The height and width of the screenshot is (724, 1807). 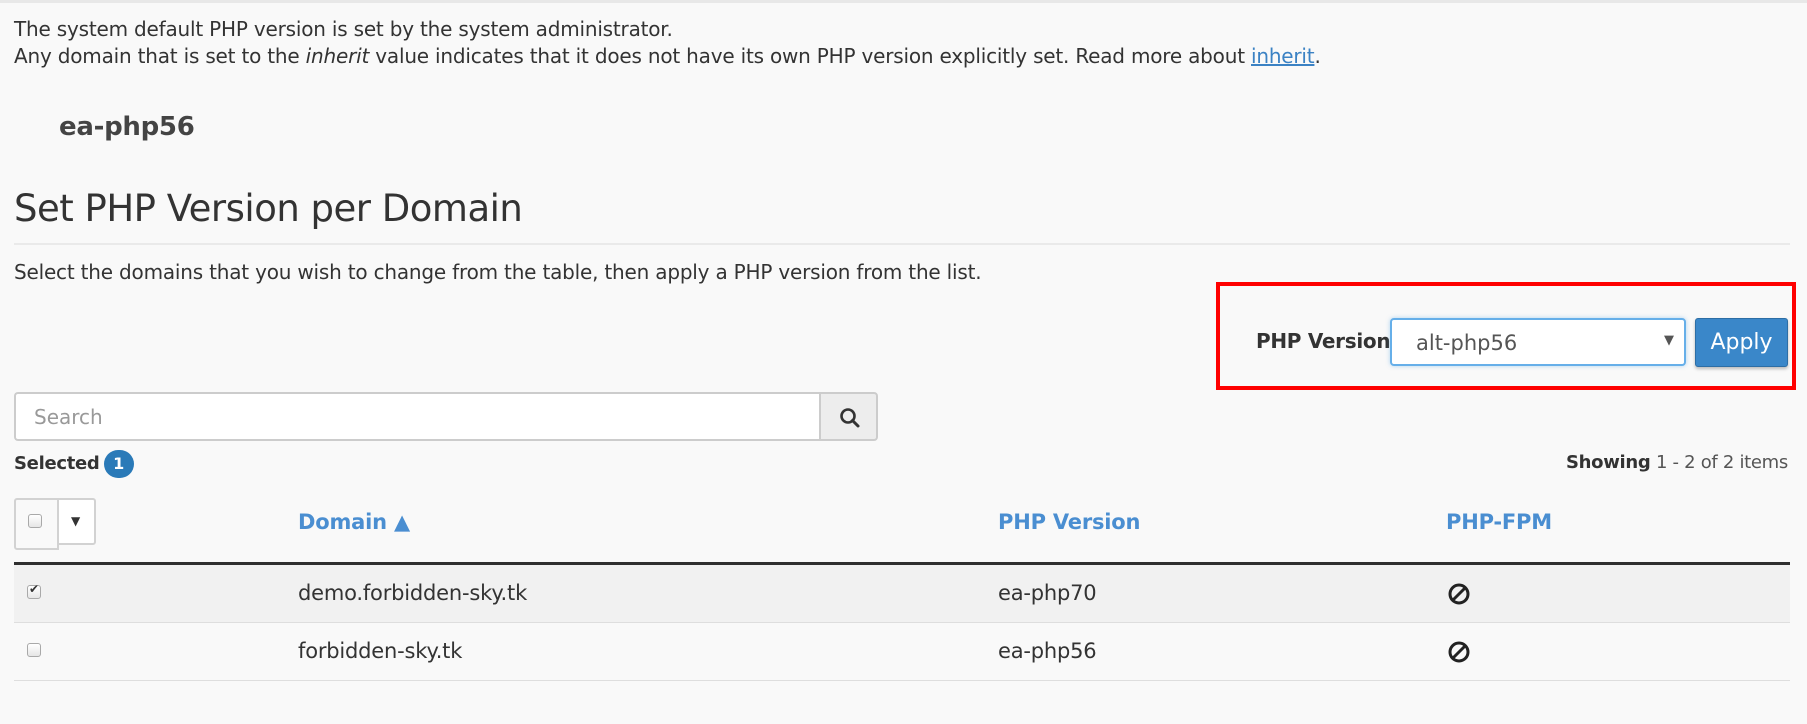 I want to click on php-version-cell: ea-php56, so click(x=1047, y=651).